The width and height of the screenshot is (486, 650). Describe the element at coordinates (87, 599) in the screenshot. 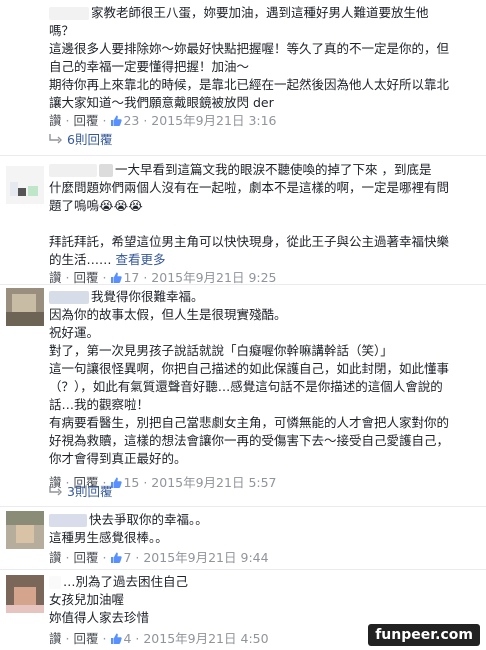

I see `comment-text-line: 女孩兒加油喔` at that location.